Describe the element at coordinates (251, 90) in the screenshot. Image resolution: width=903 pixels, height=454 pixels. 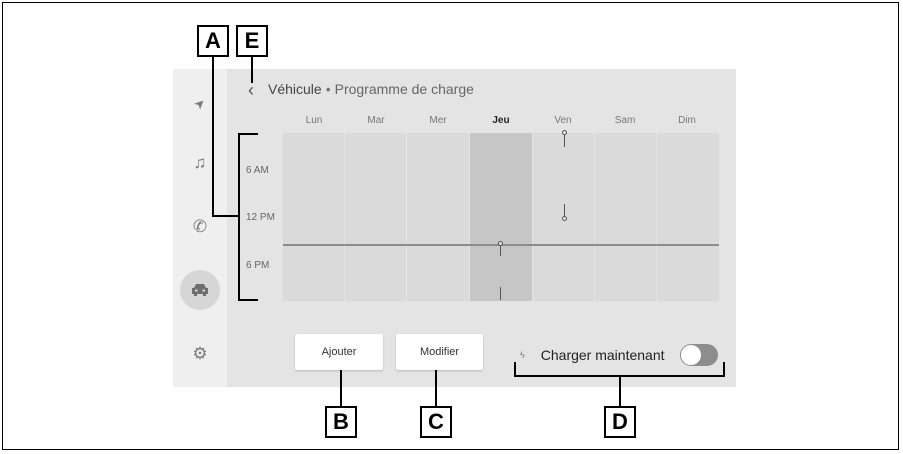
I see `back-button: ‹` at that location.